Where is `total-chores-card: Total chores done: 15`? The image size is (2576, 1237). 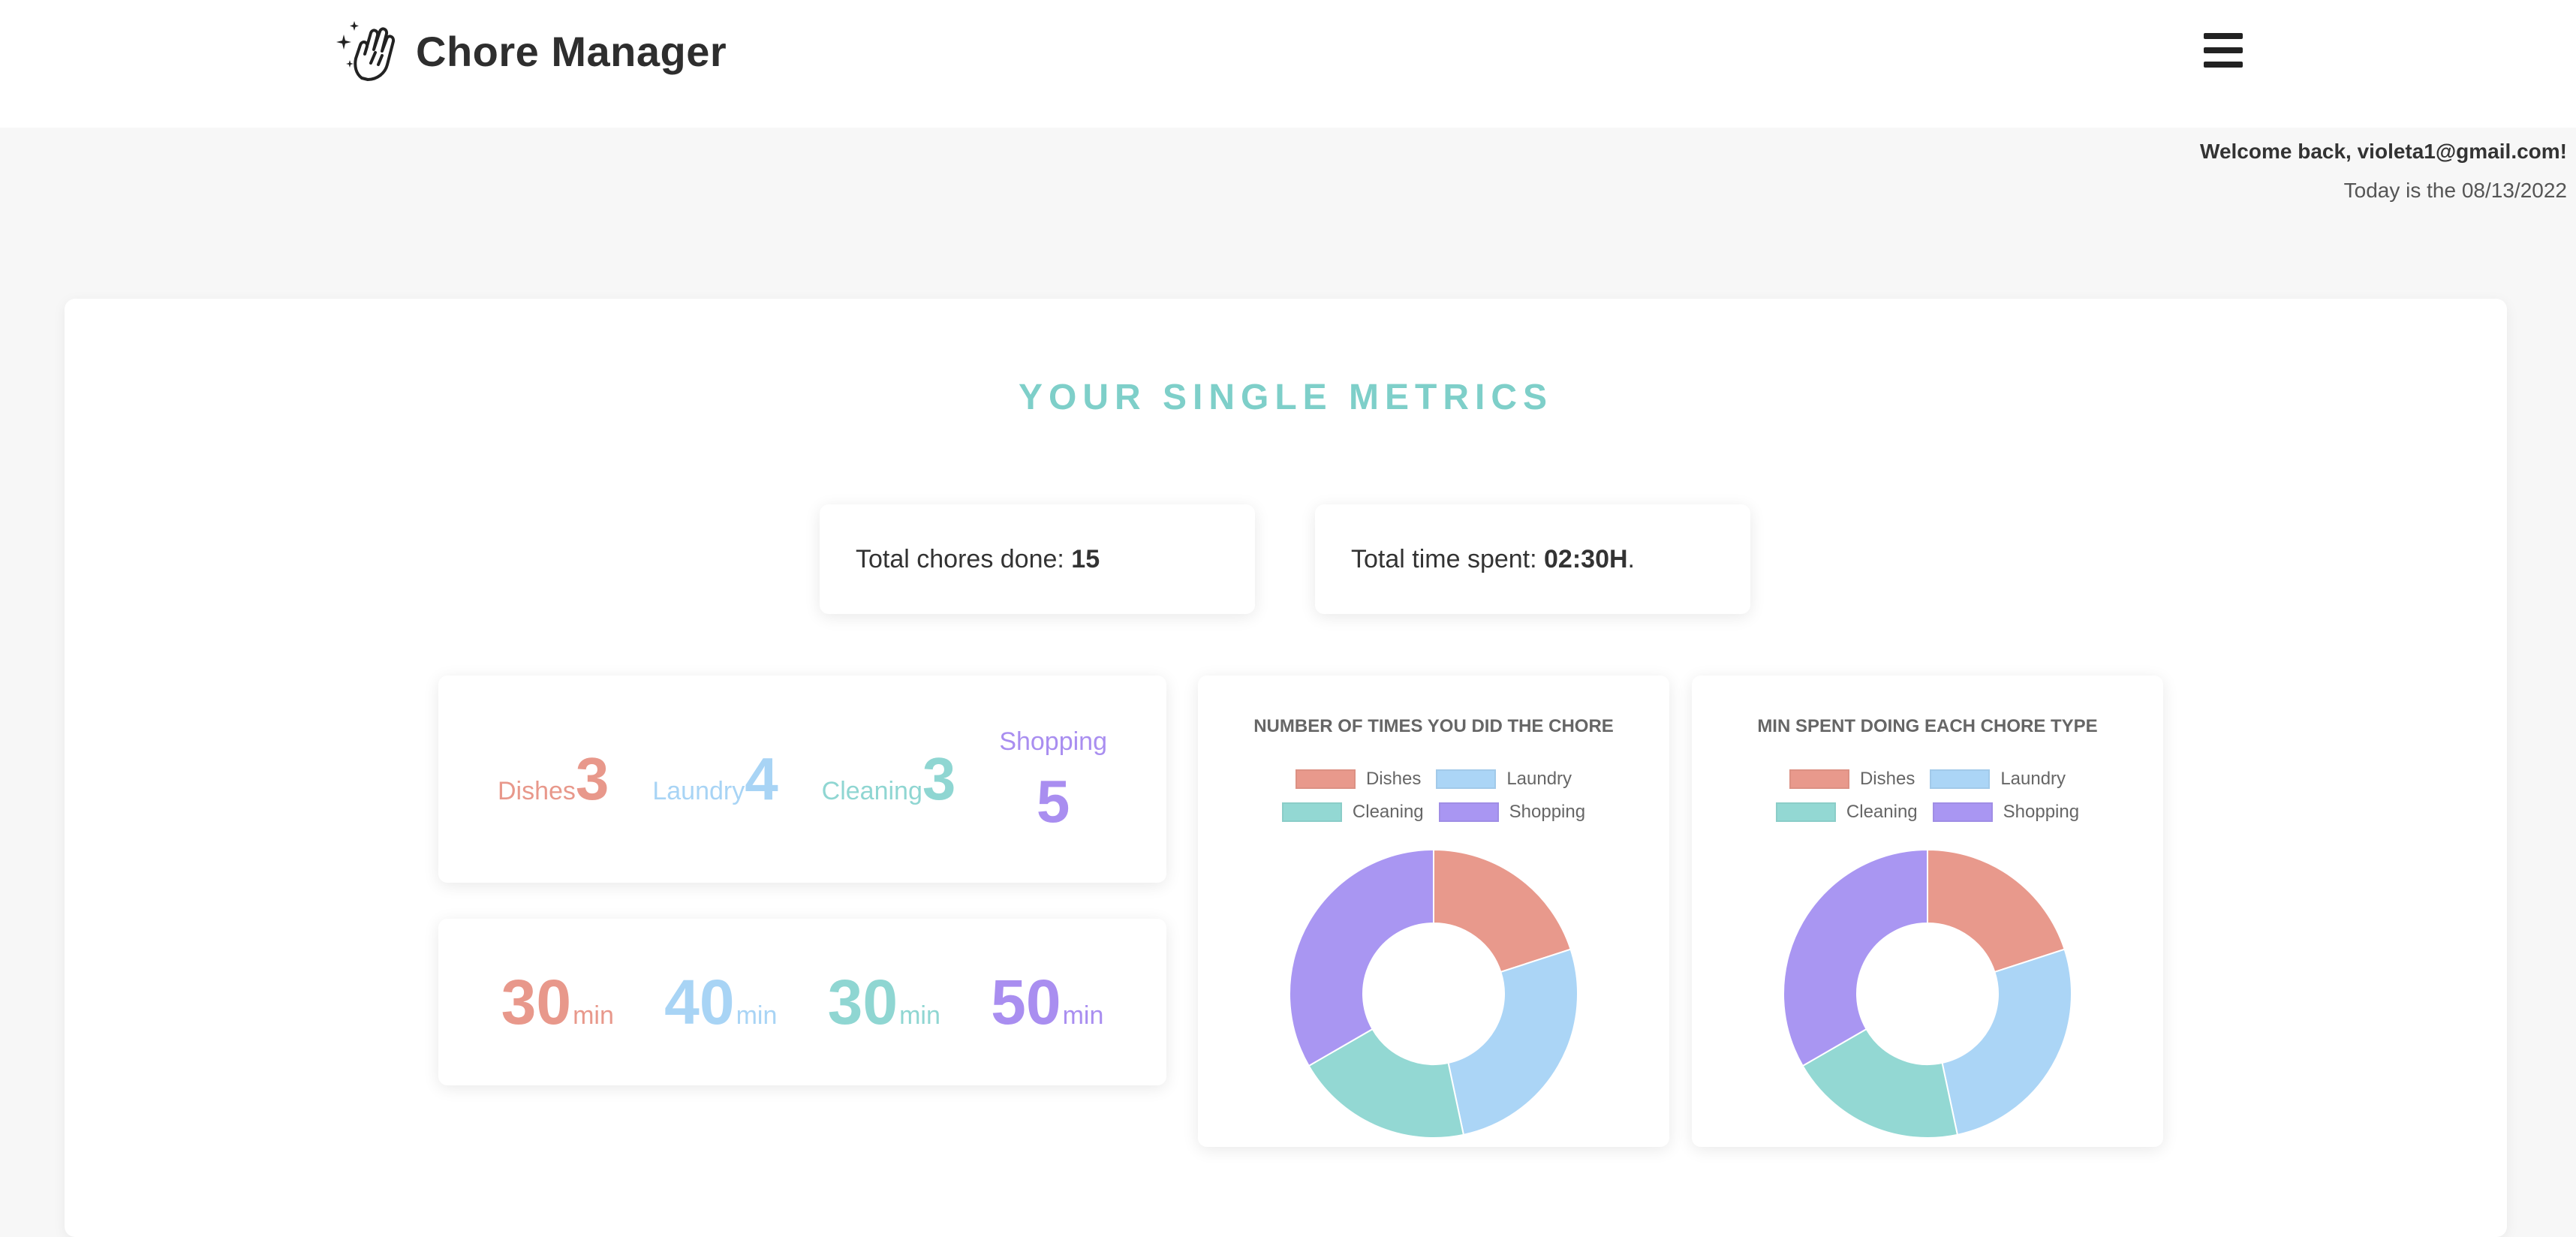 total-chores-card: Total chores done: 15 is located at coordinates (1037, 559).